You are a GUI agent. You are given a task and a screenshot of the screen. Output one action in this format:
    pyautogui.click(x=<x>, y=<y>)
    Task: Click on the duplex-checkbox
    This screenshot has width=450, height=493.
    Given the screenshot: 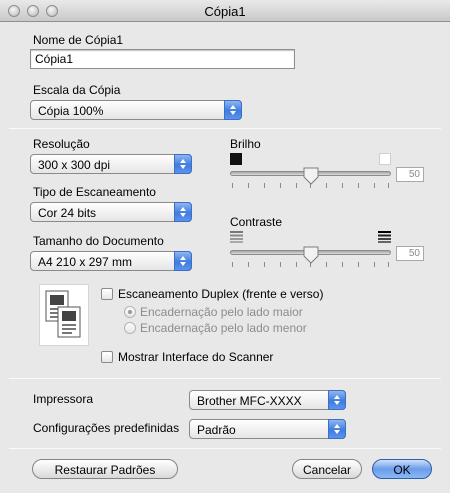 What is the action you would take?
    pyautogui.click(x=107, y=294)
    